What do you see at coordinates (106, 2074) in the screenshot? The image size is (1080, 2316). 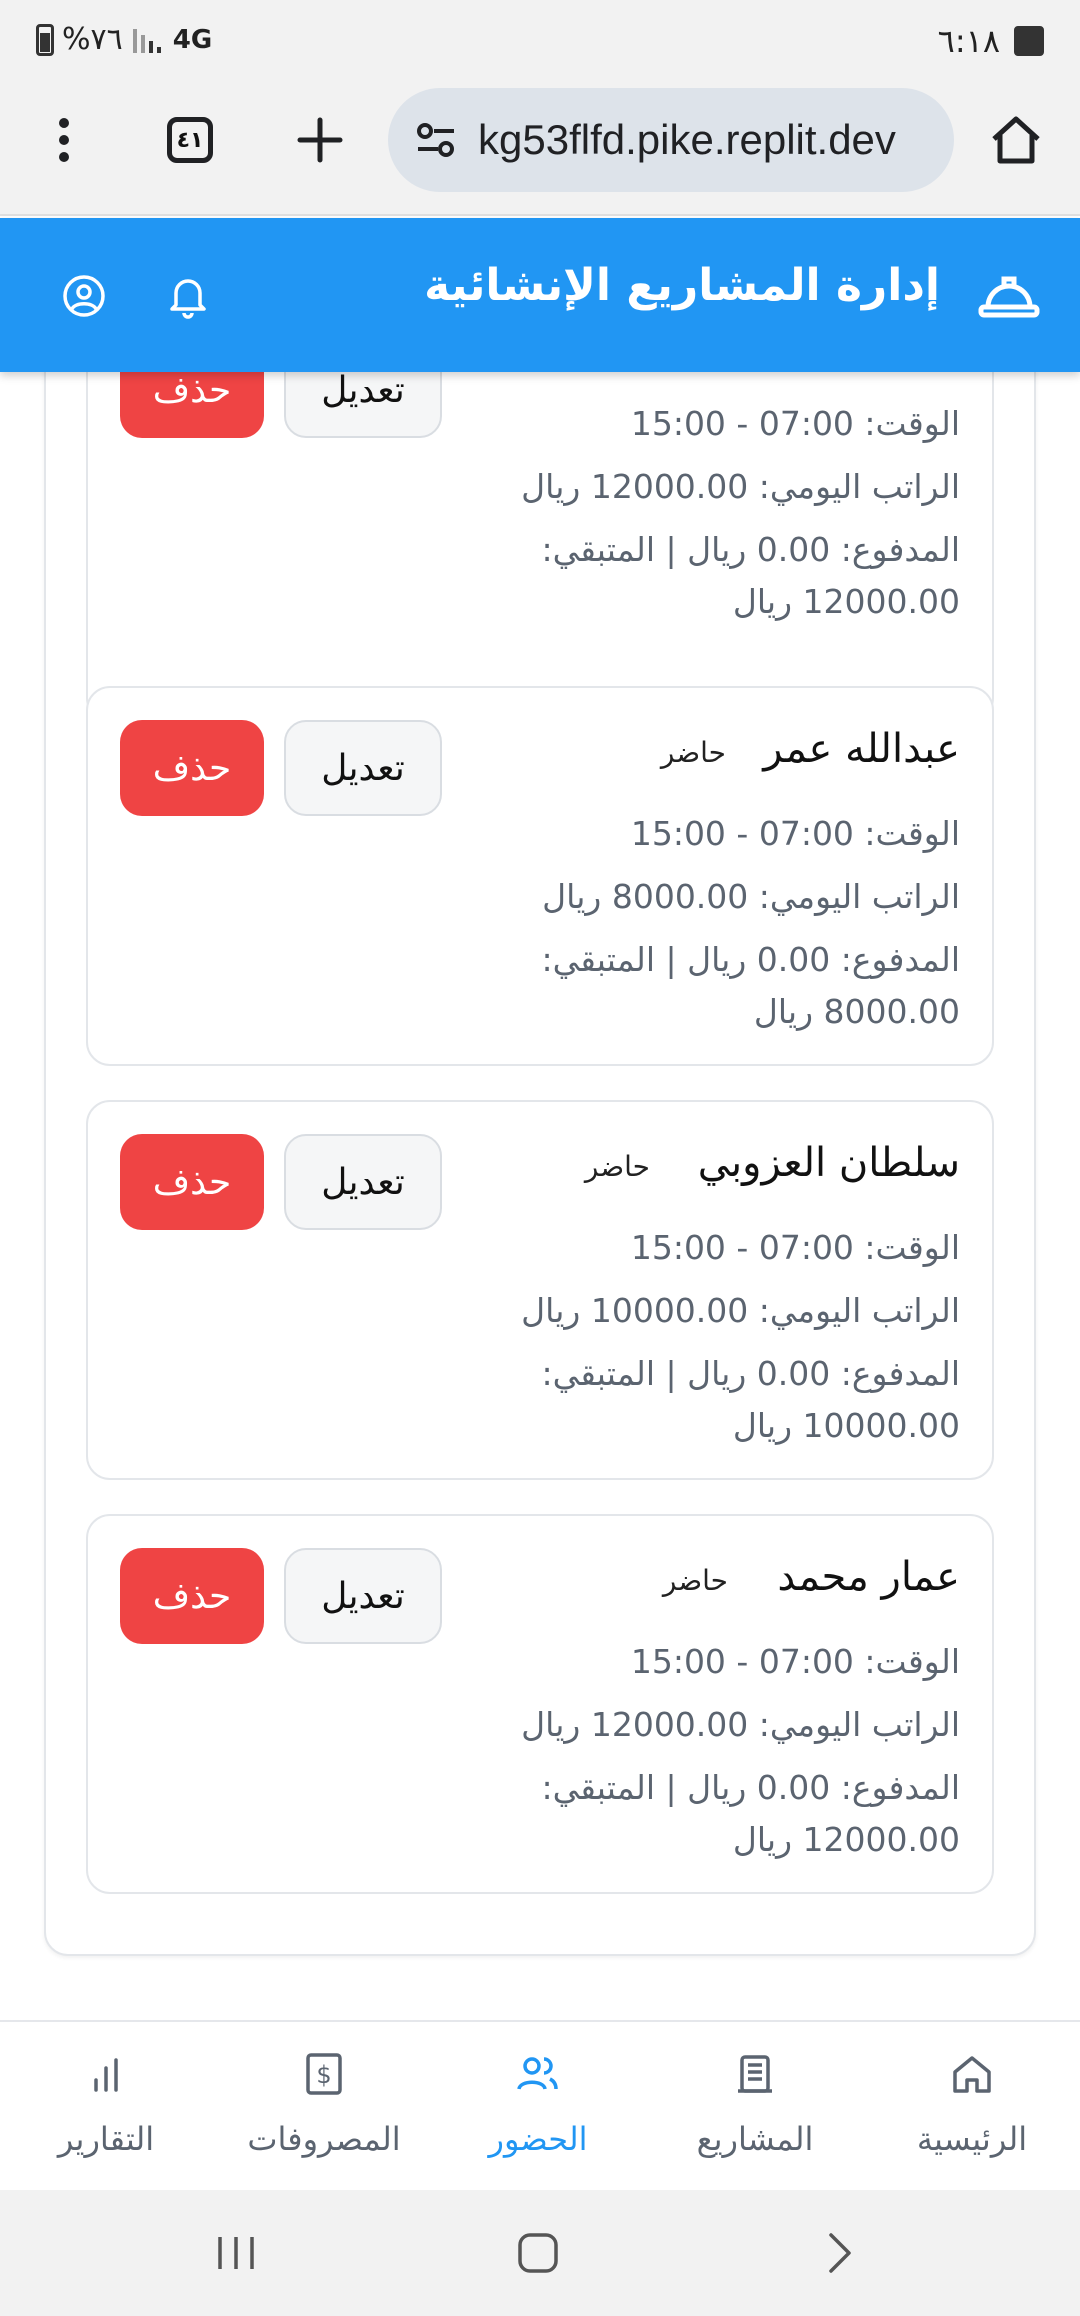 I see `bar-chart-icon` at bounding box center [106, 2074].